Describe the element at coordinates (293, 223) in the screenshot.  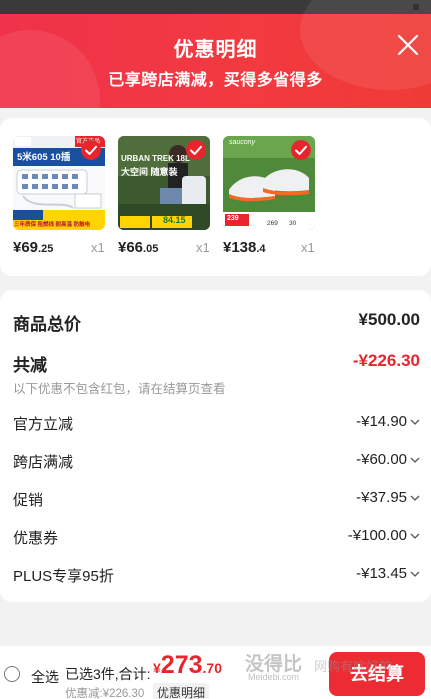
I see `product-image-price: 30` at that location.